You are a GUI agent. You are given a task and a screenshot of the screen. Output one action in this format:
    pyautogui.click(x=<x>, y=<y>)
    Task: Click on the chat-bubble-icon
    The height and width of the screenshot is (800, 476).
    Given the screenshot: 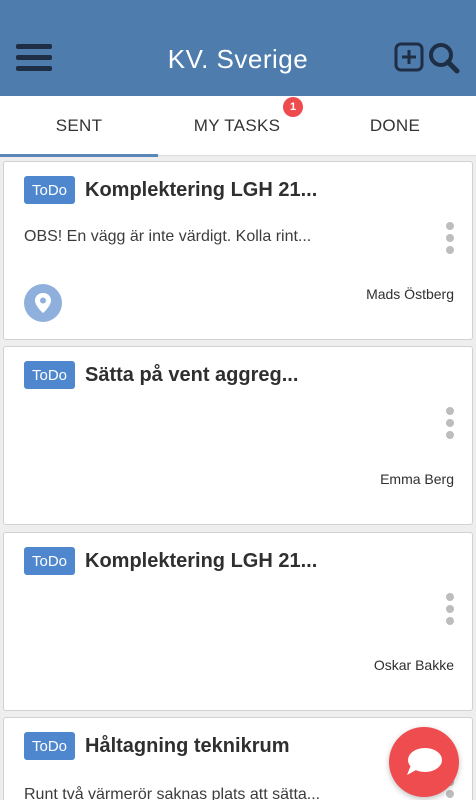 What is the action you would take?
    pyautogui.click(x=424, y=761)
    